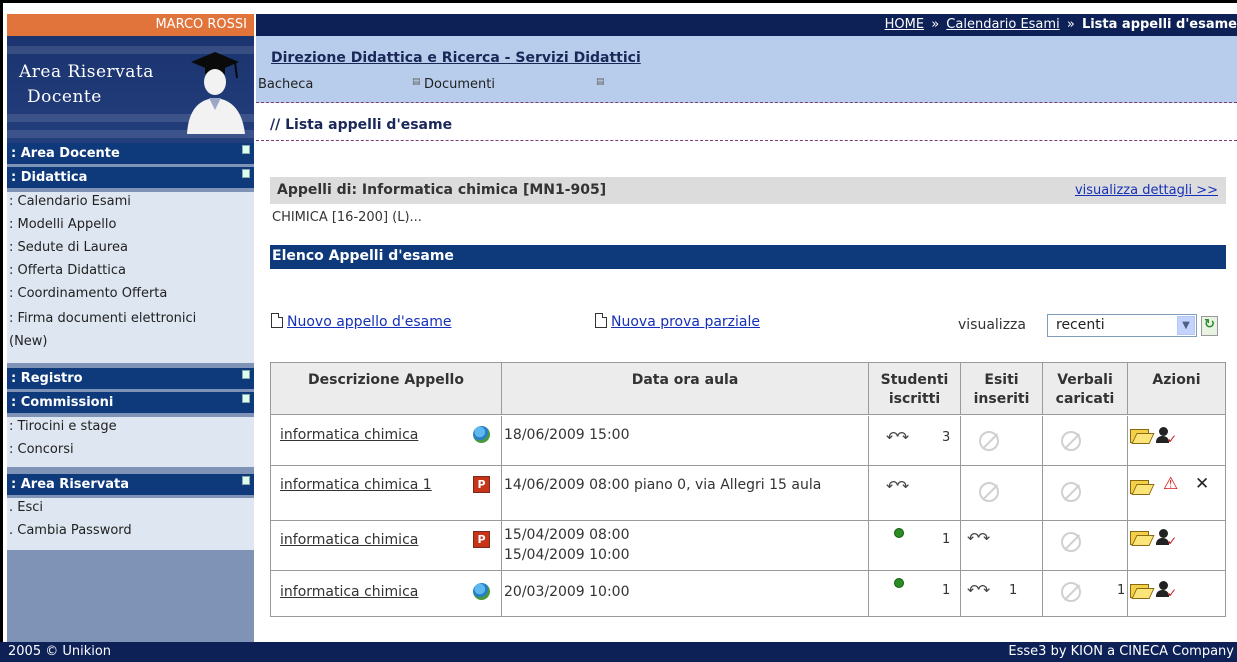 This screenshot has height=662, width=1237. What do you see at coordinates (130, 428) in the screenshot?
I see `sidebar-item-tirocini: : Tirocini e stage` at bounding box center [130, 428].